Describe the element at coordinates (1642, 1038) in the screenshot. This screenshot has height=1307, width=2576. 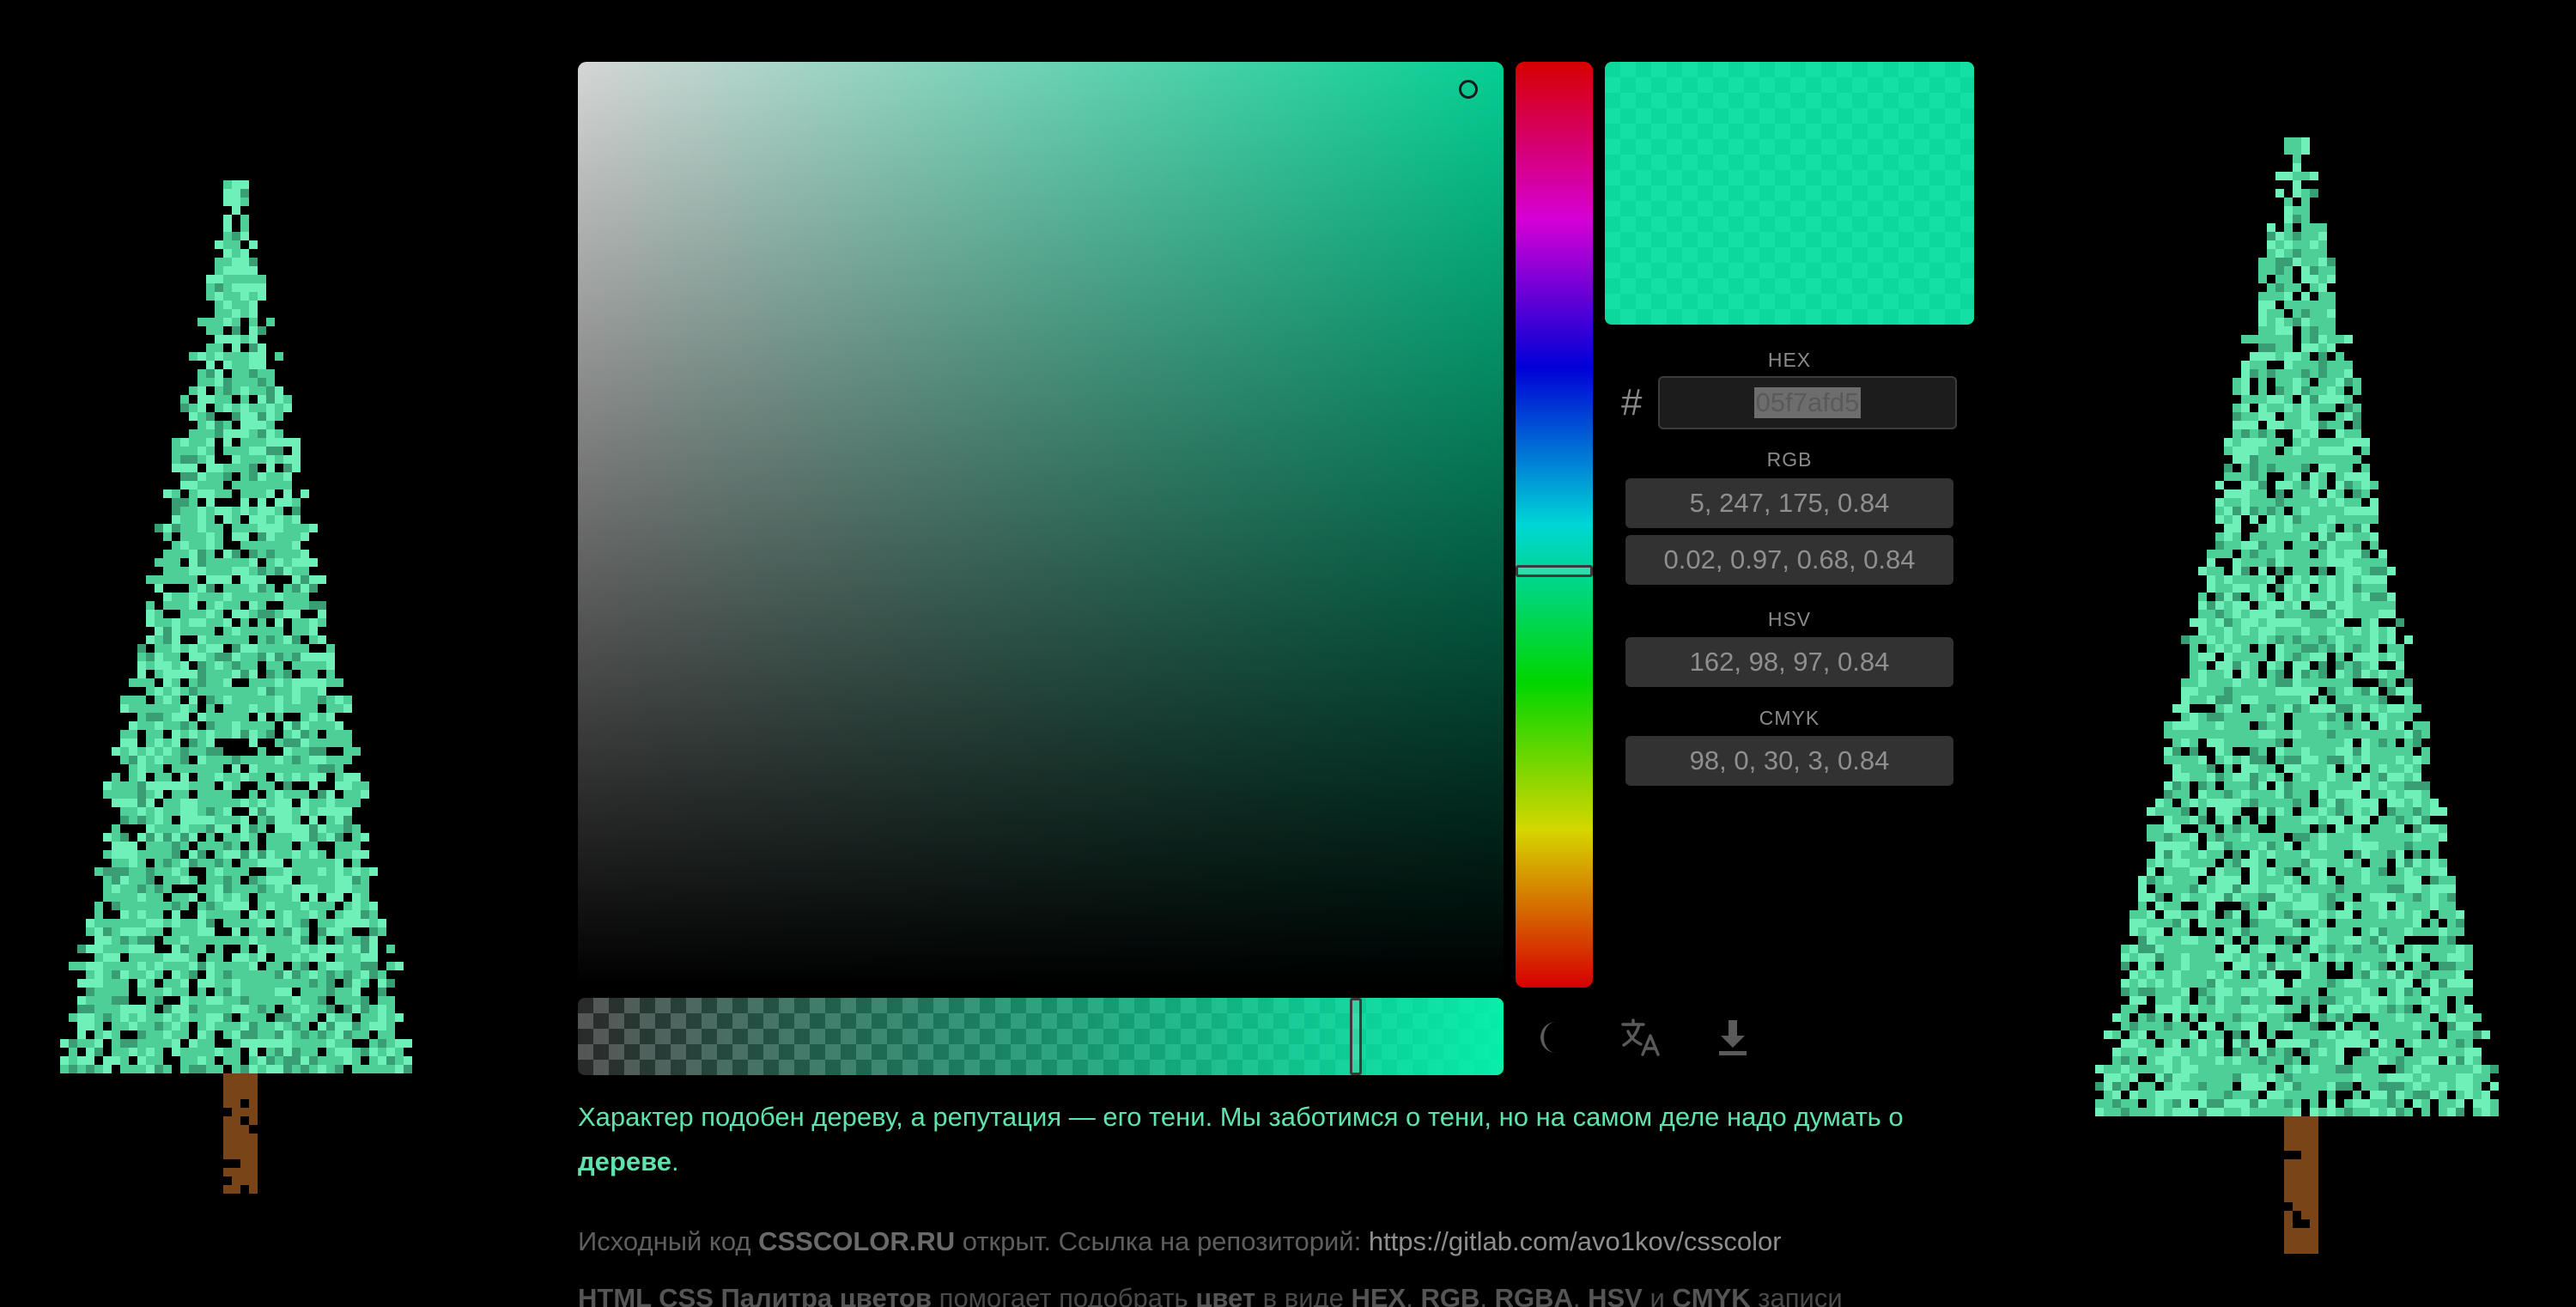
I see `translate-icon` at that location.